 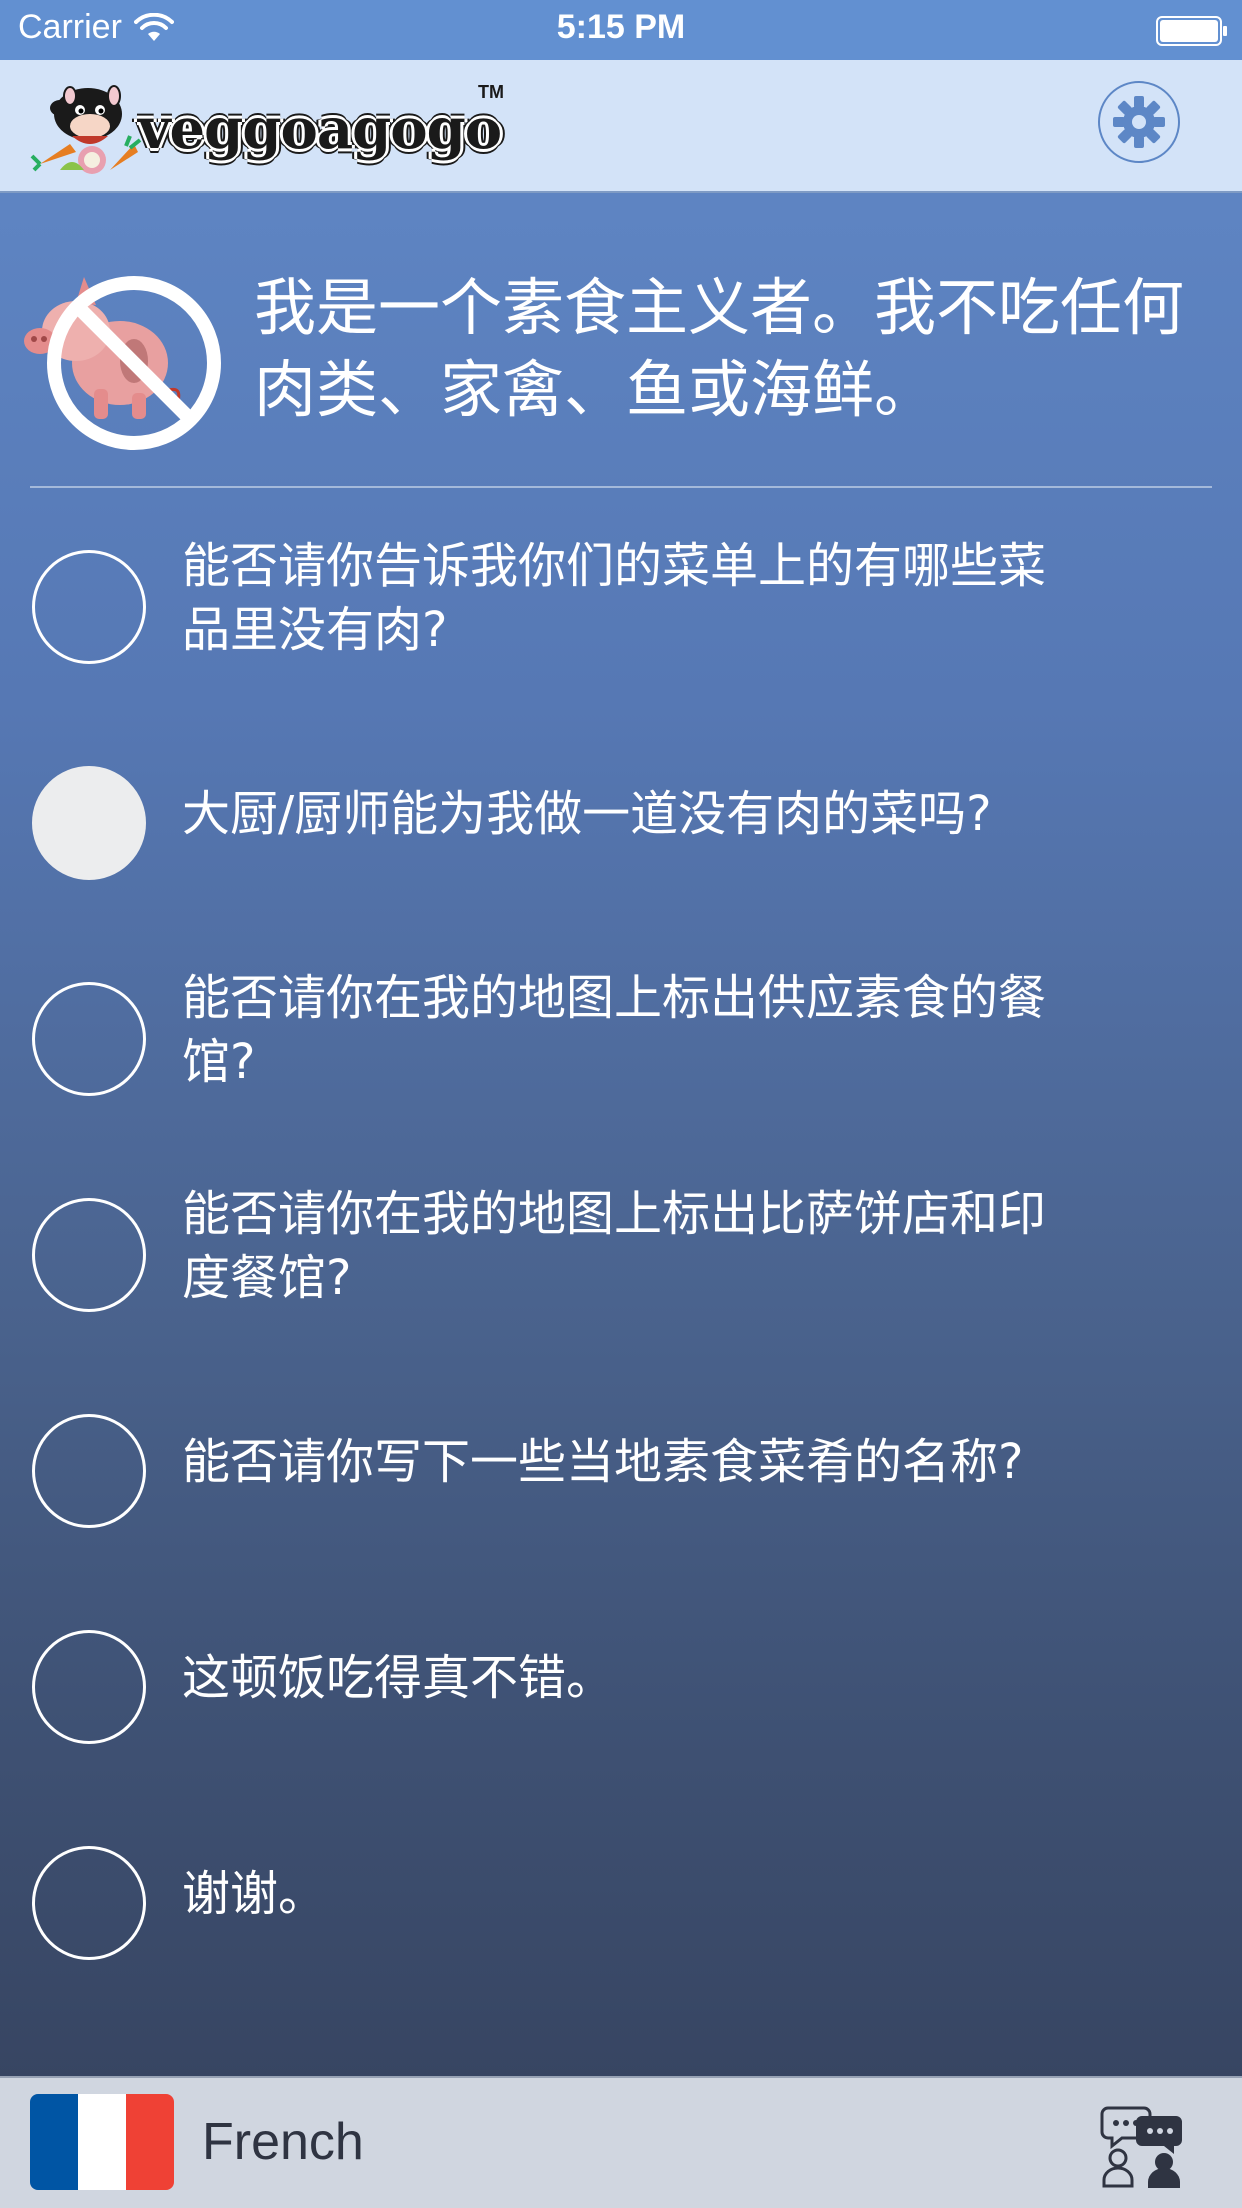 I want to click on conversation-icon, so click(x=1142, y=2144).